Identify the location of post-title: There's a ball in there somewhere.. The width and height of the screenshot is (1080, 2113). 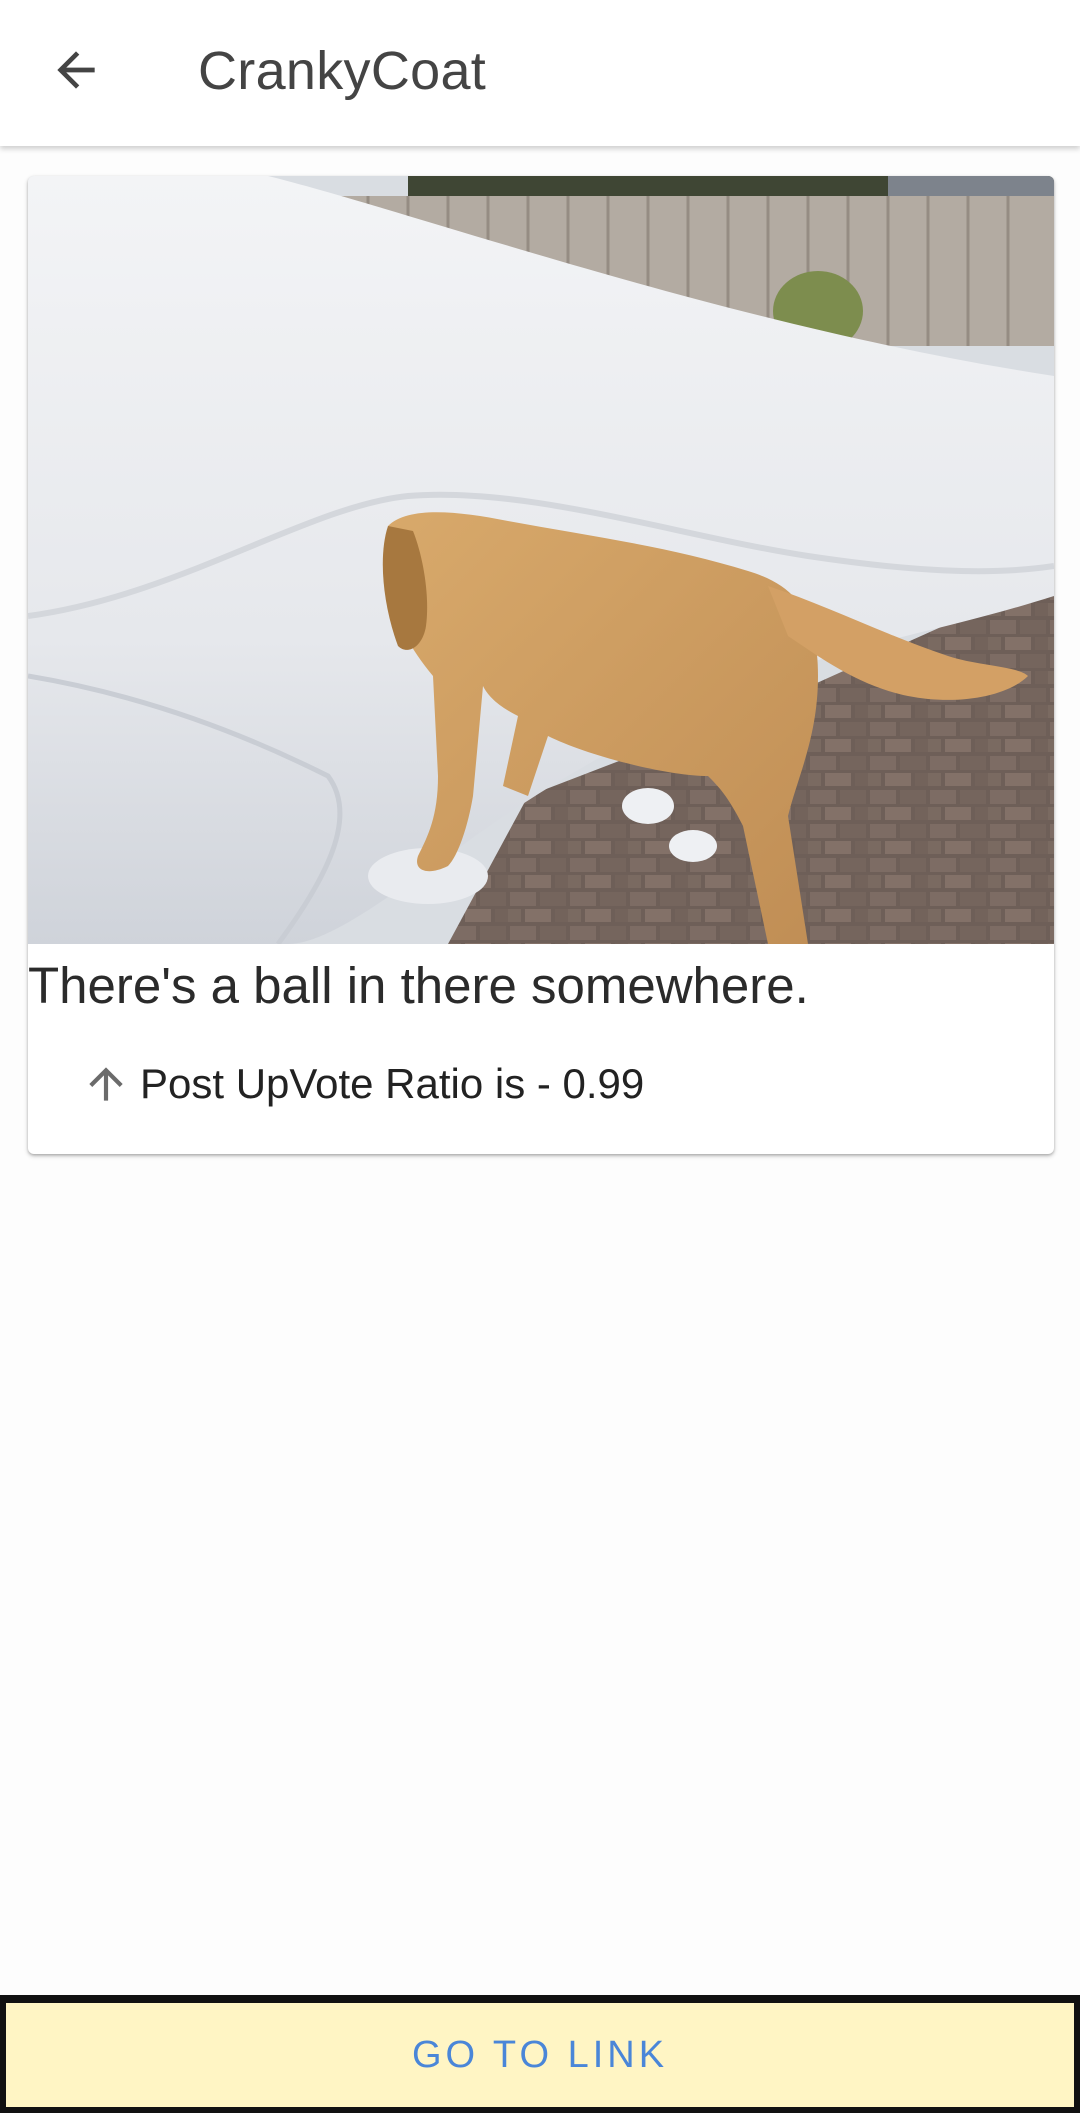
(418, 985).